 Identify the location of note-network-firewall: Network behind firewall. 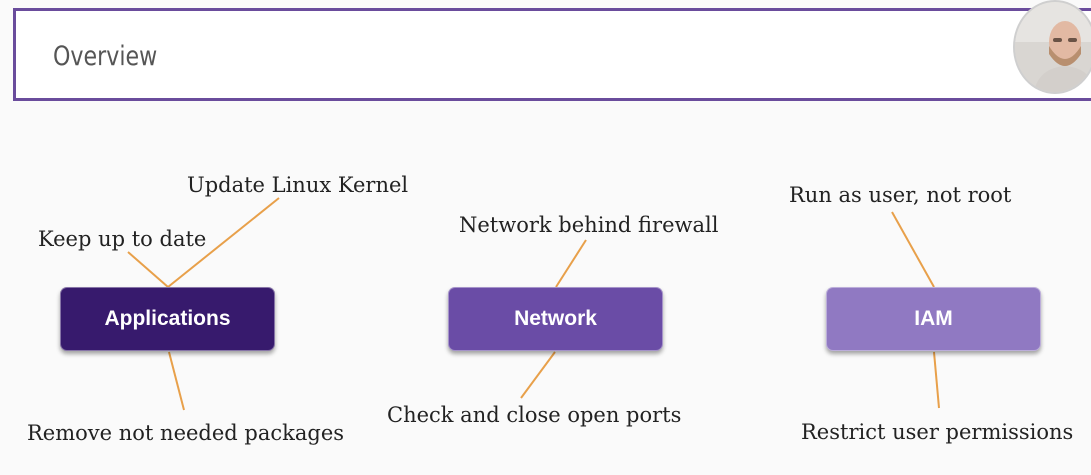
(589, 225).